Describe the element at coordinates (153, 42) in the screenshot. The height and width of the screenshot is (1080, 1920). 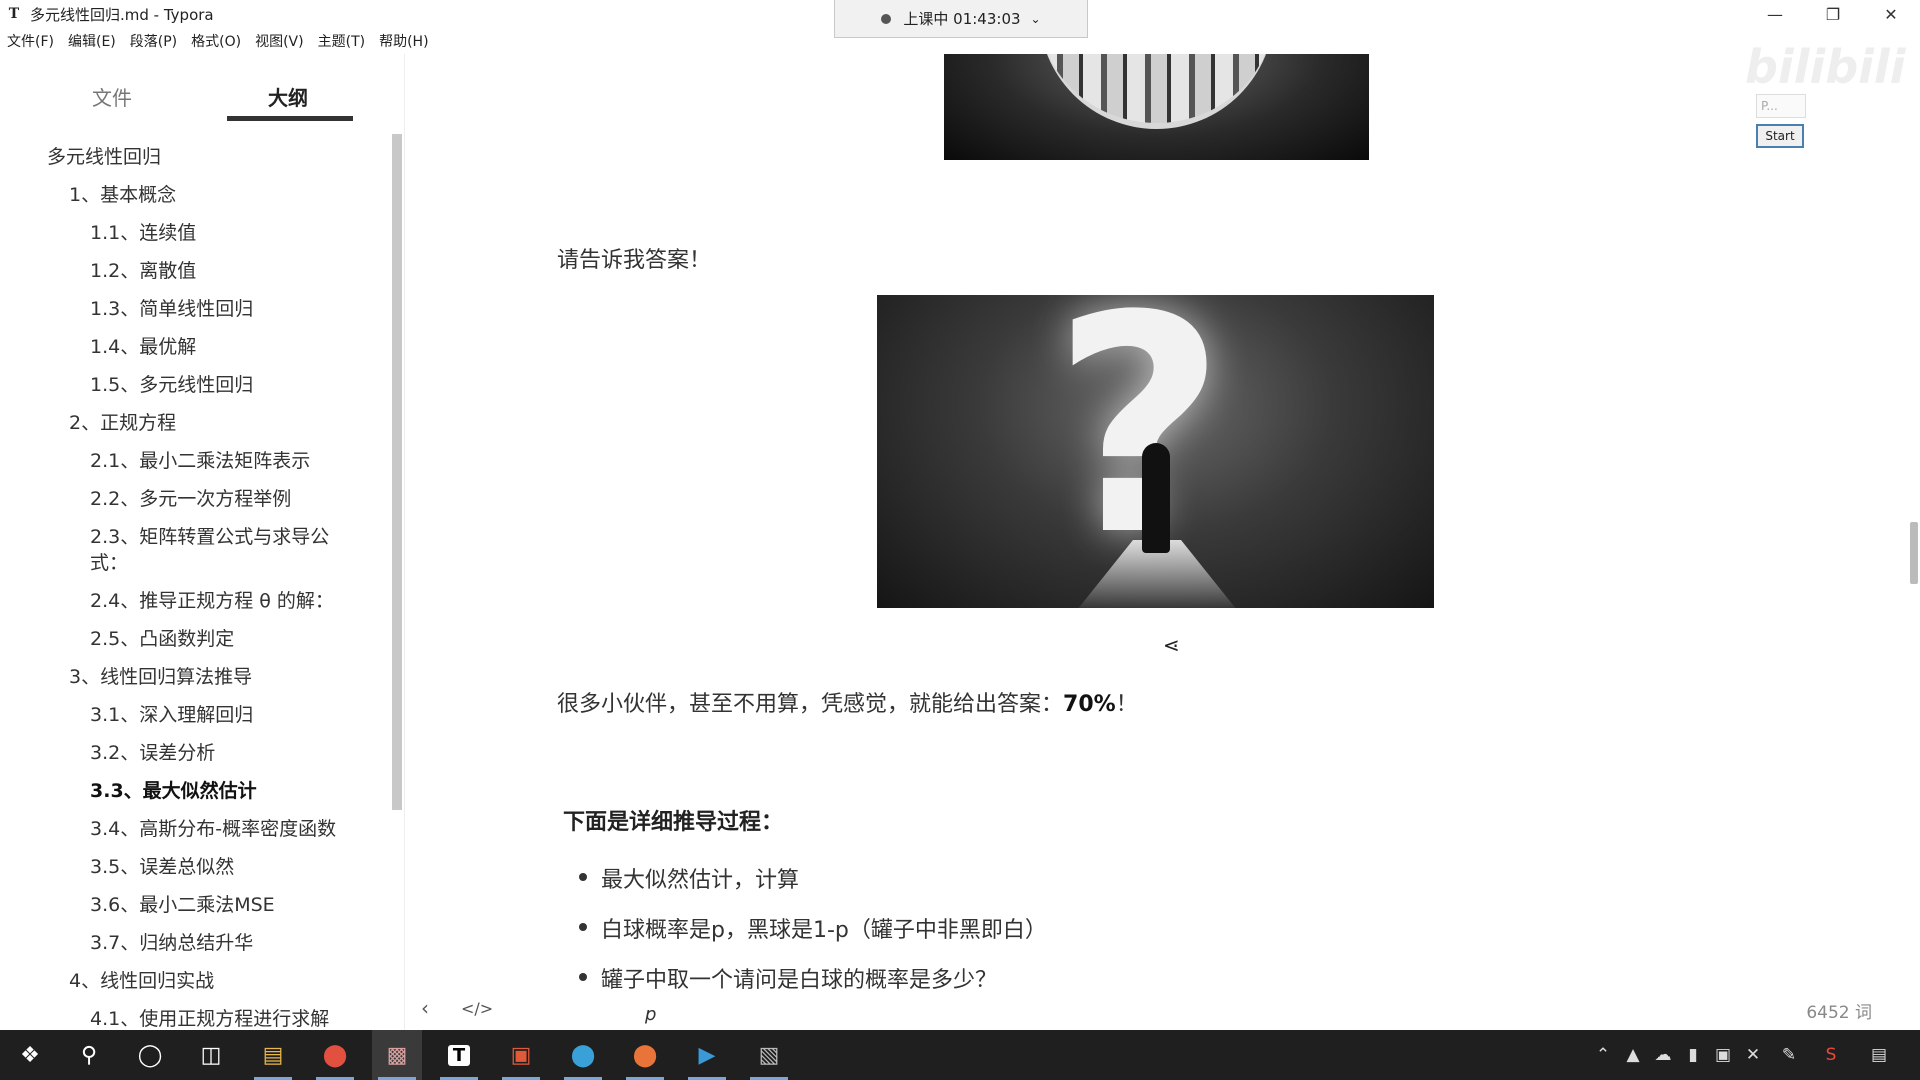
I see `menu-paragraph: 段落(P)` at that location.